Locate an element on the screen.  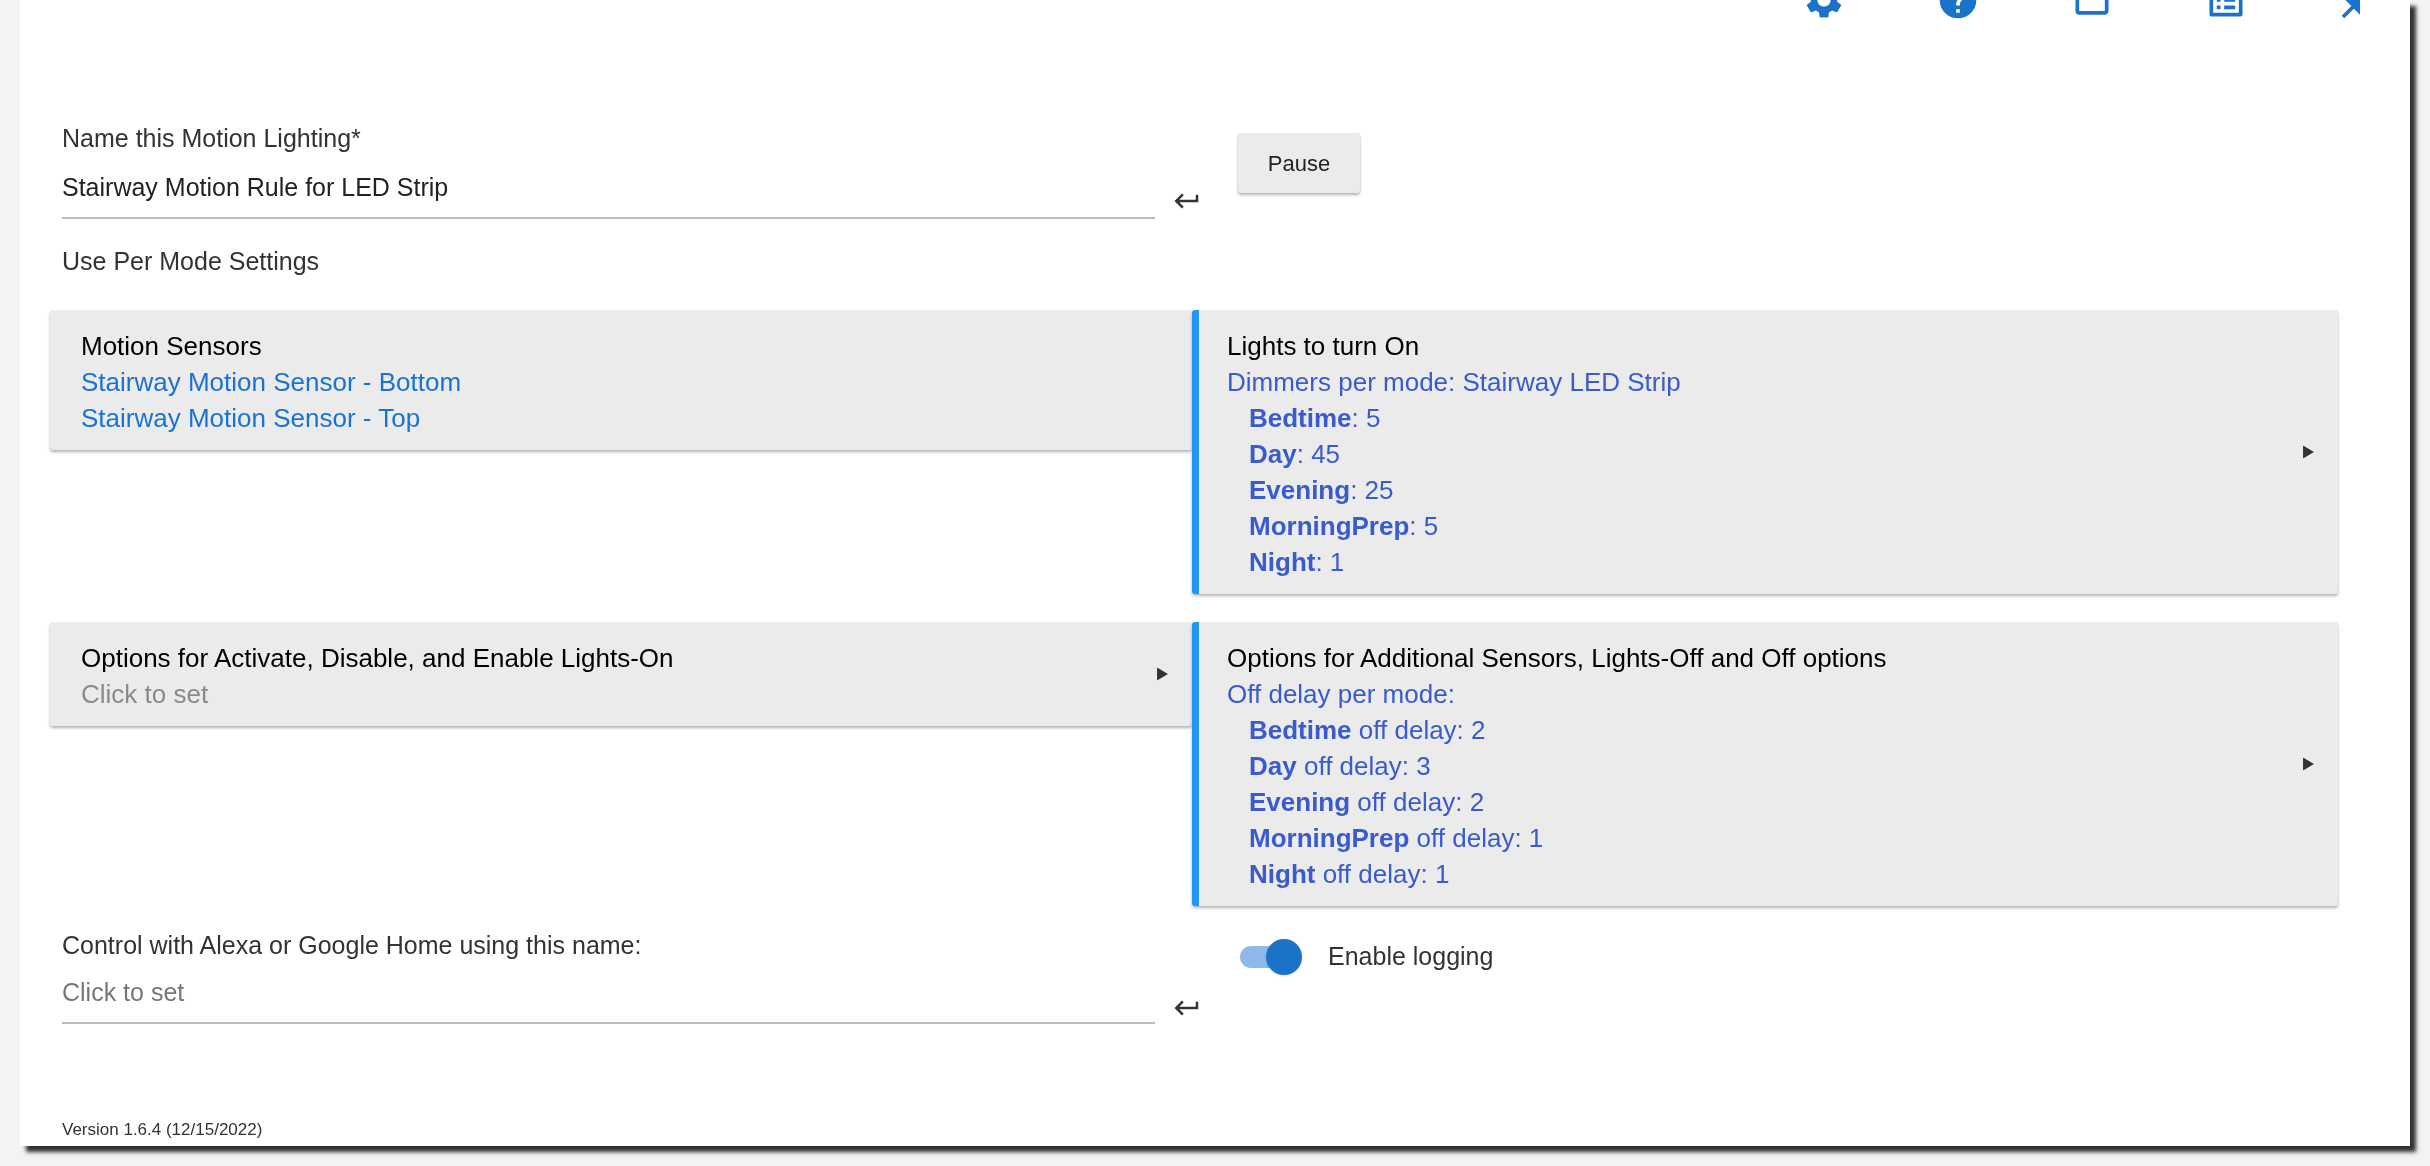
settings-card: Options for Additional Sensors, Lights-Off and Off options Off delay per mode: Bedtime off delay: 2 Day off delay: 3 Evening off delay: 2 MorningPrep off delay: 1 Night off delay: 1 is located at coordinates (1765, 764).